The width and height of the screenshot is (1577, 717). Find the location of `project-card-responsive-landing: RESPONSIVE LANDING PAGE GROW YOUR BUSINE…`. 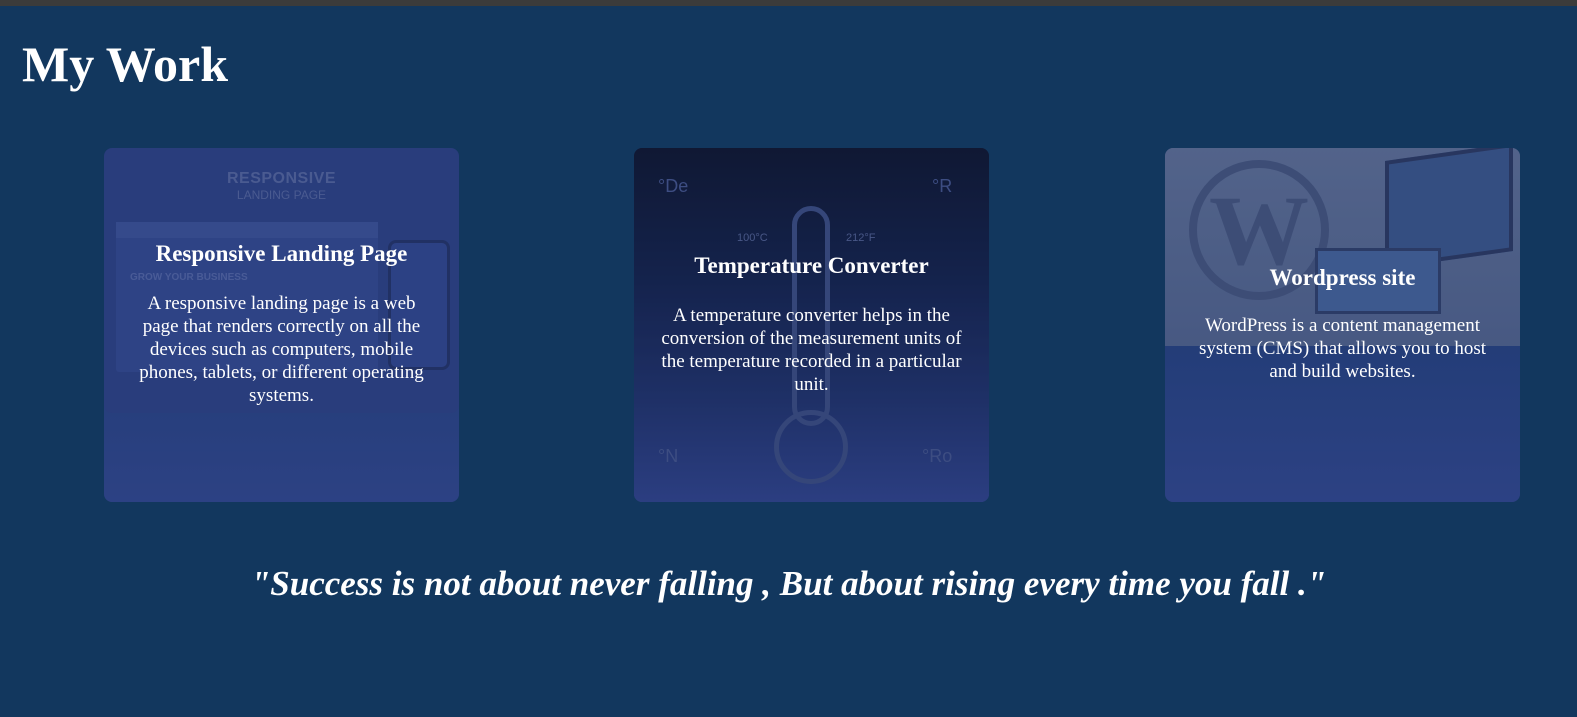

project-card-responsive-landing: RESPONSIVE LANDING PAGE GROW YOUR BUSINE… is located at coordinates (281, 325).